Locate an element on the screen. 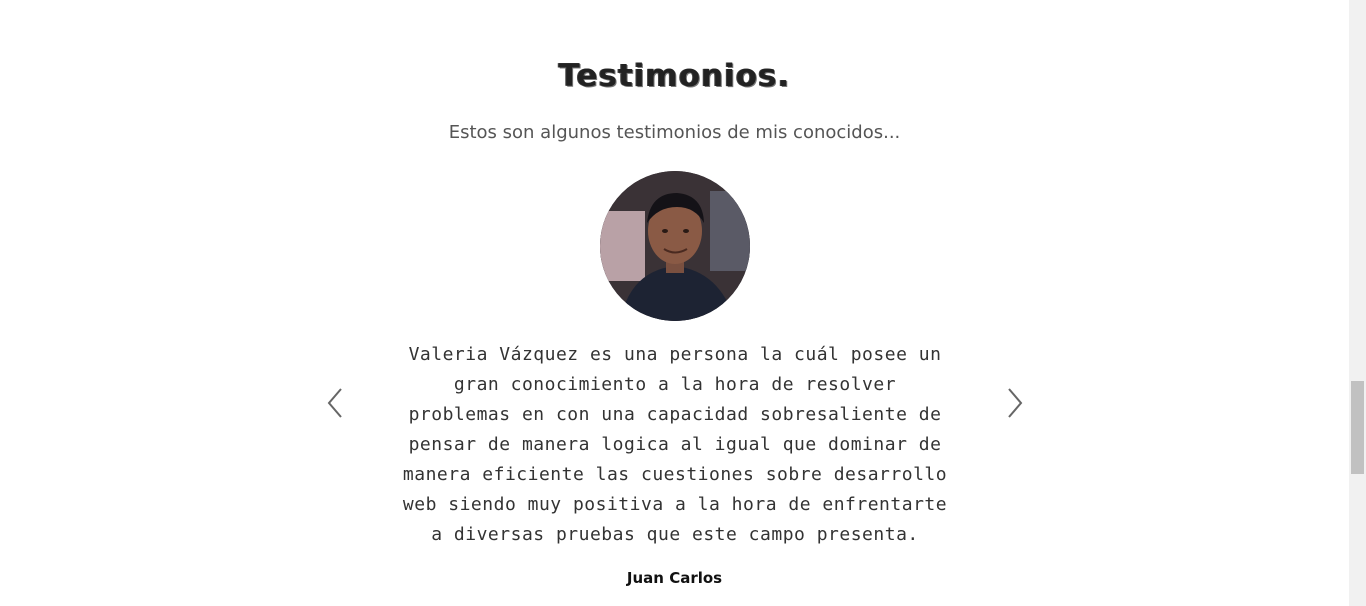 The width and height of the screenshot is (1366, 606). next-button is located at coordinates (1015, 403).